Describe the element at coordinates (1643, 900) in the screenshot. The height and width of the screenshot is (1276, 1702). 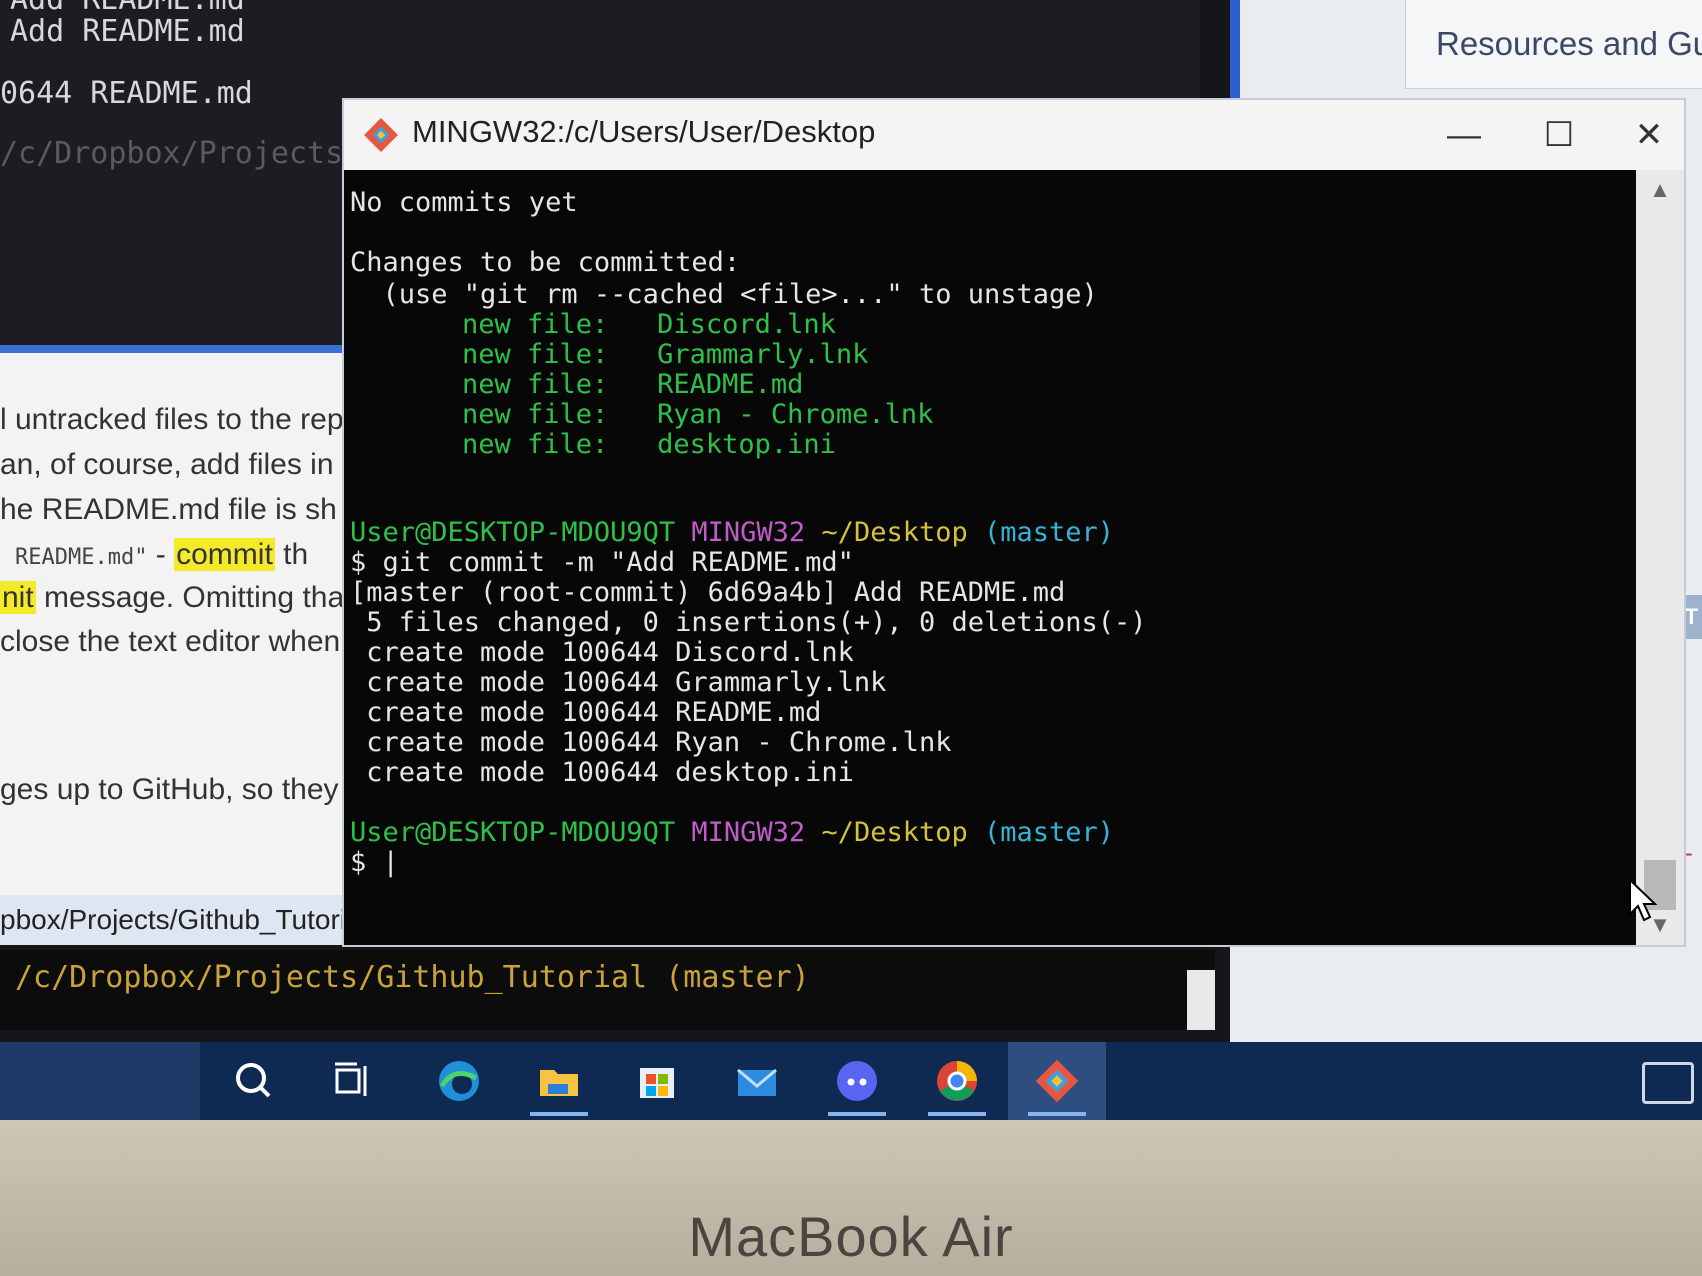
I see `mouse-pointer-icon` at that location.